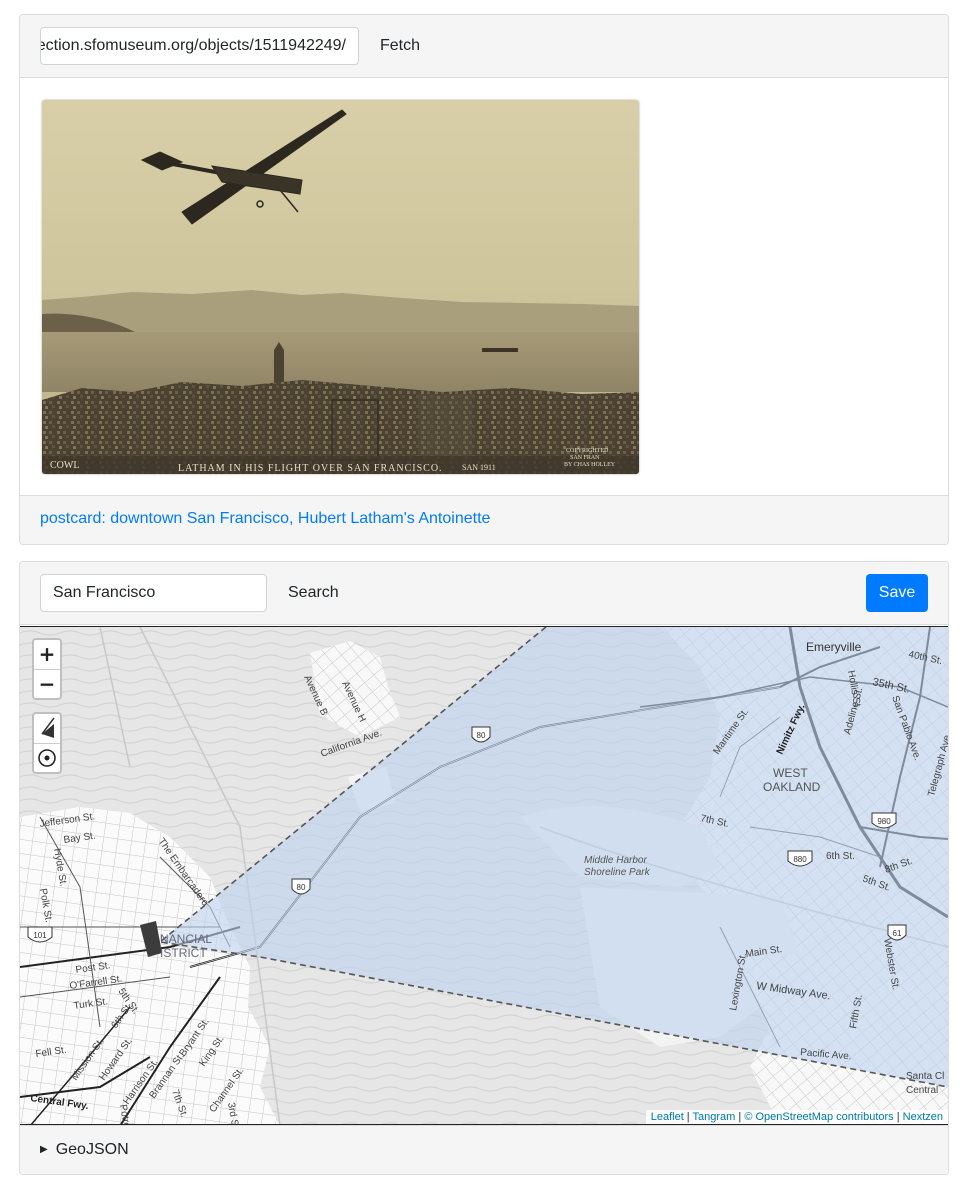  I want to click on label-middle-harbor-1: Middle Harbor, so click(615, 860).